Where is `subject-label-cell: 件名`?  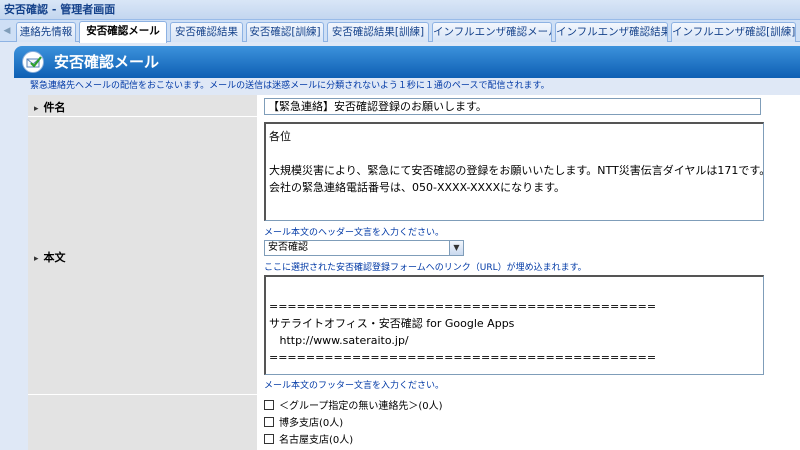 subject-label-cell: 件名 is located at coordinates (142, 106).